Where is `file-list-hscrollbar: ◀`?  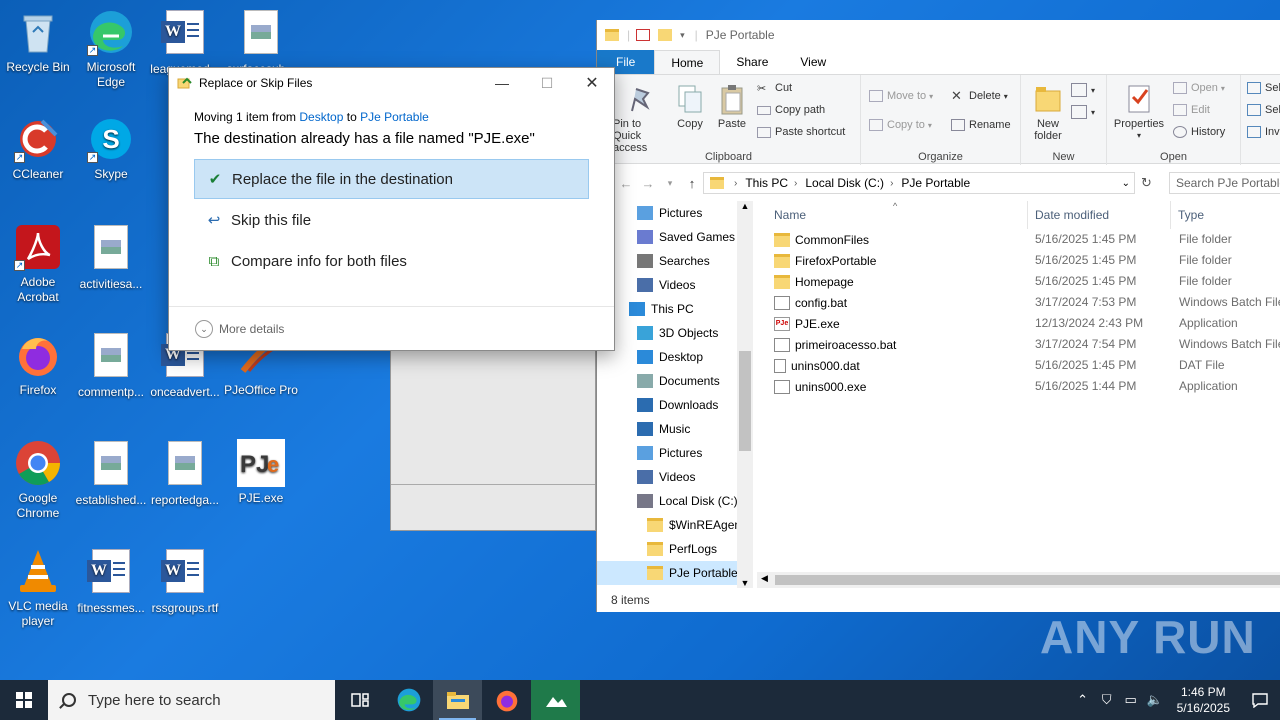
file-list-hscrollbar: ◀ is located at coordinates (1018, 580).